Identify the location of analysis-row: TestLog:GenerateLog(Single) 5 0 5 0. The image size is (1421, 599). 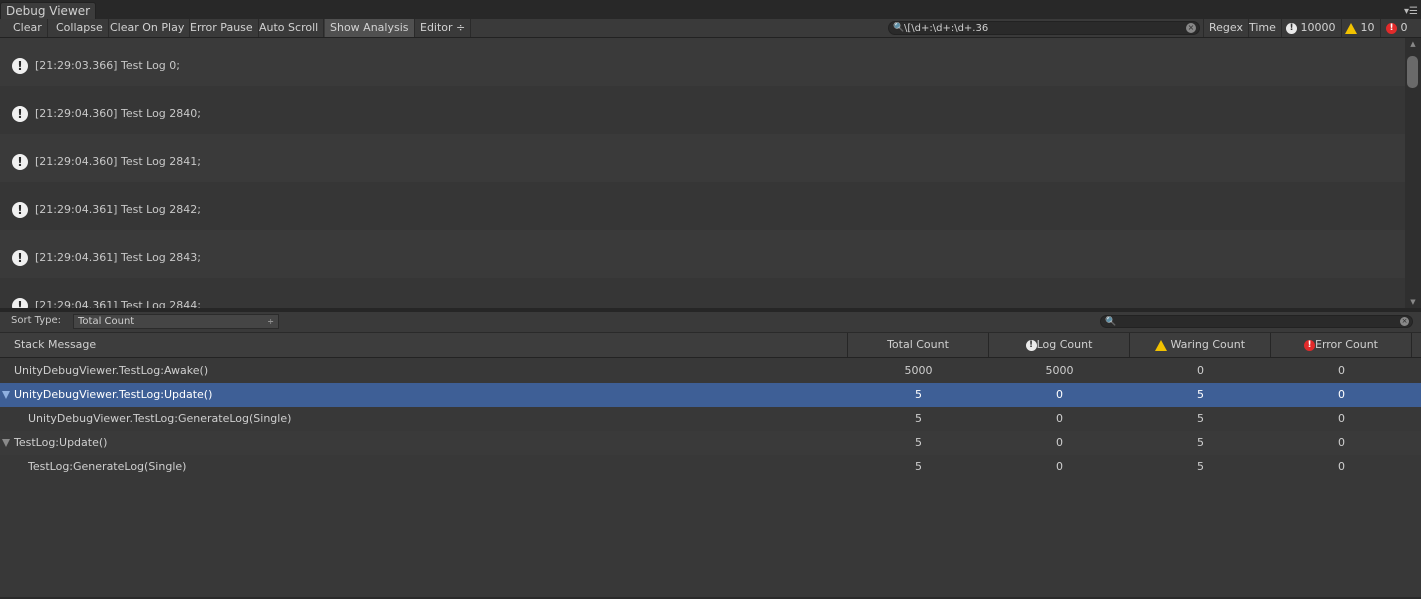
(710, 467).